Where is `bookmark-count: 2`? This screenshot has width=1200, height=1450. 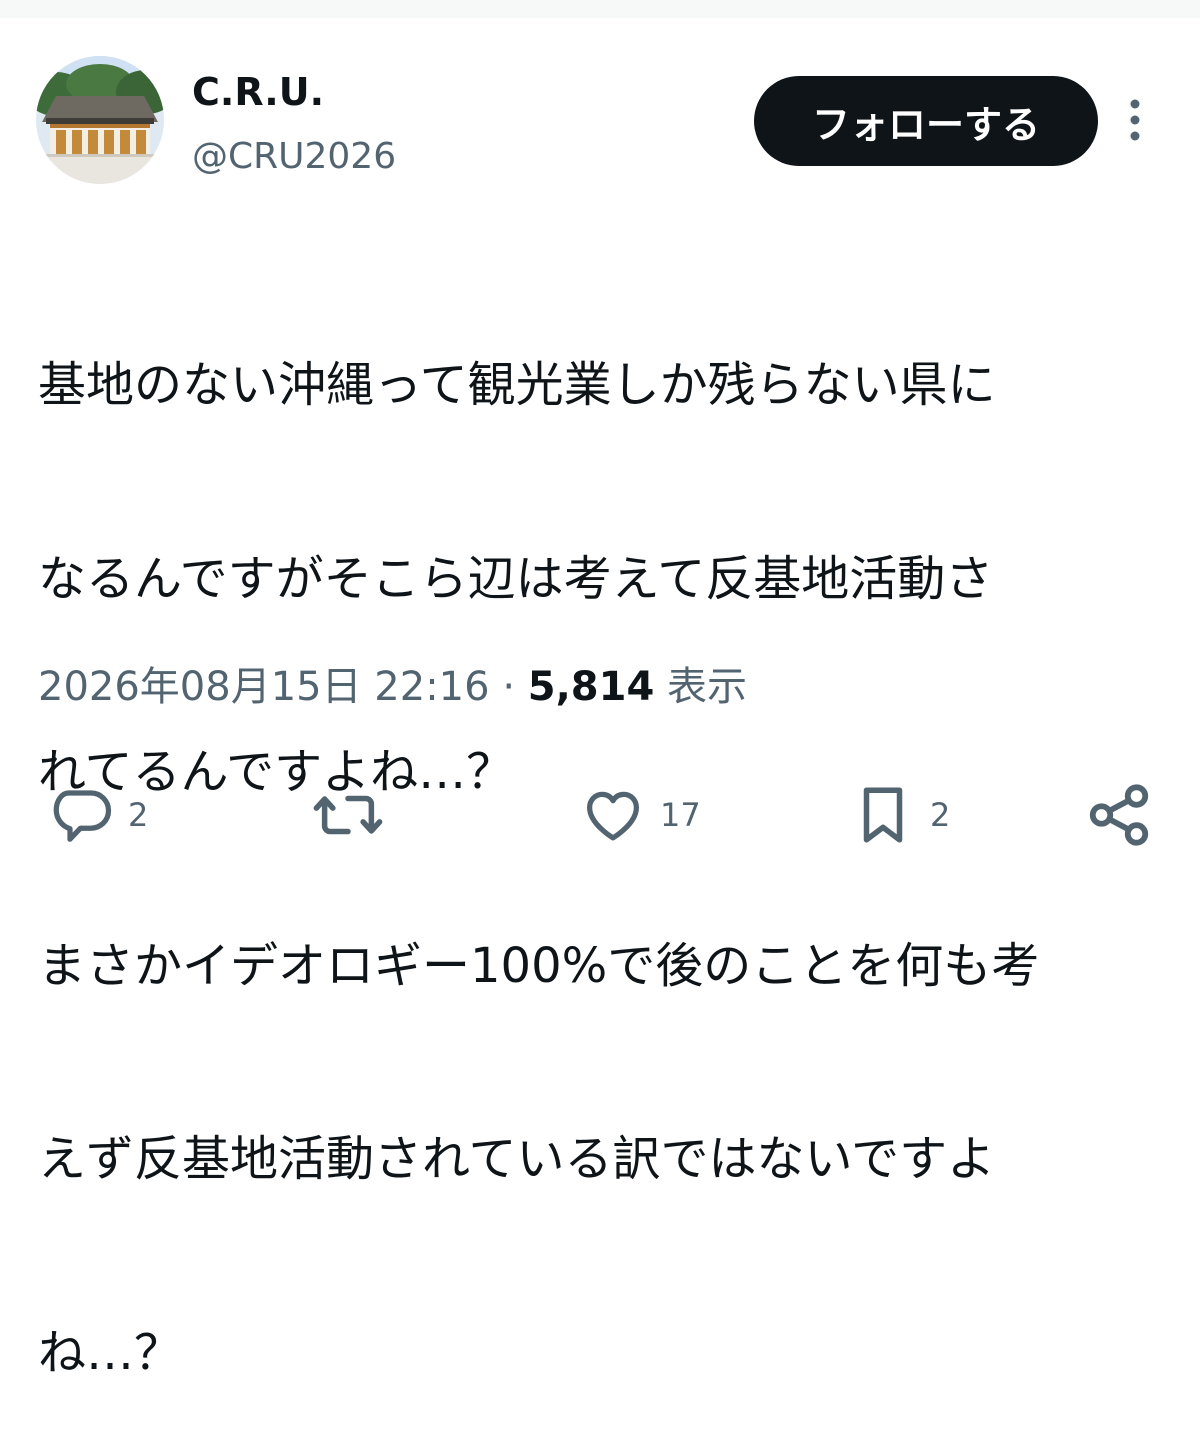 bookmark-count: 2 is located at coordinates (940, 815).